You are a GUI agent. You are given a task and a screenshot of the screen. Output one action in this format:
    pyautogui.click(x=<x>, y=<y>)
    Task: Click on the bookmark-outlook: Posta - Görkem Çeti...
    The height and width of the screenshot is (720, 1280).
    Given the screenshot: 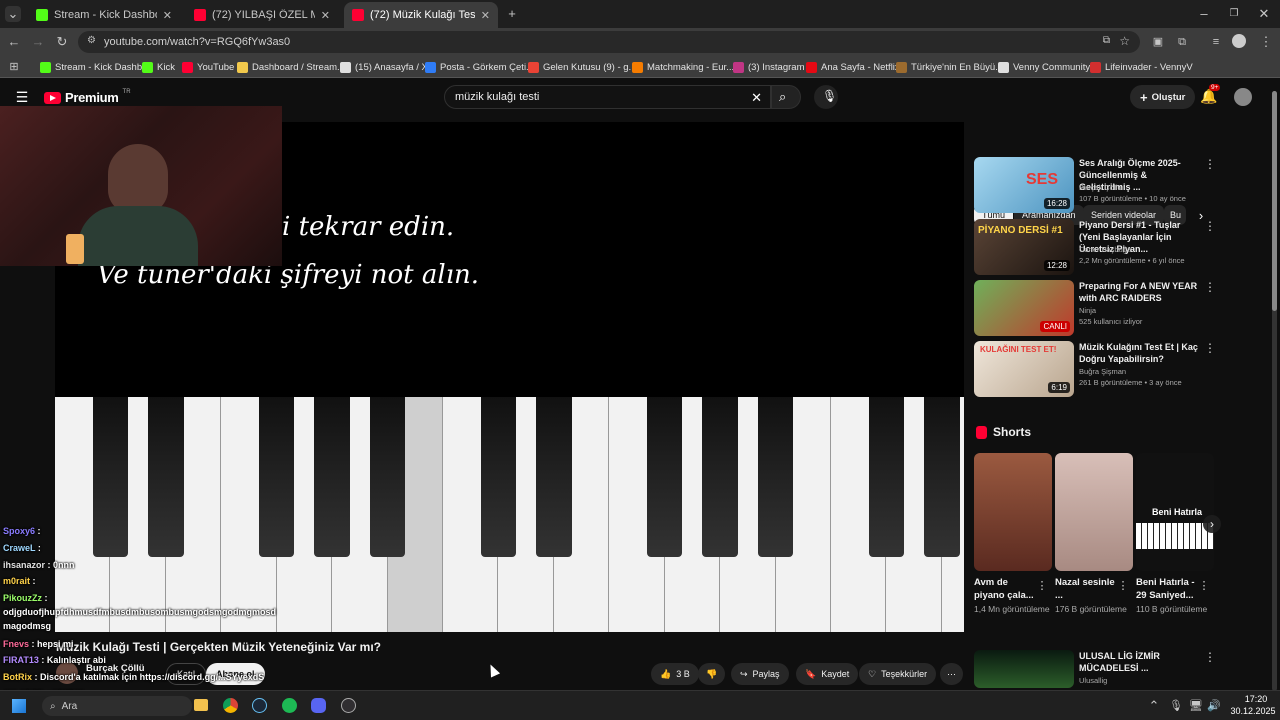 What is the action you would take?
    pyautogui.click(x=479, y=67)
    